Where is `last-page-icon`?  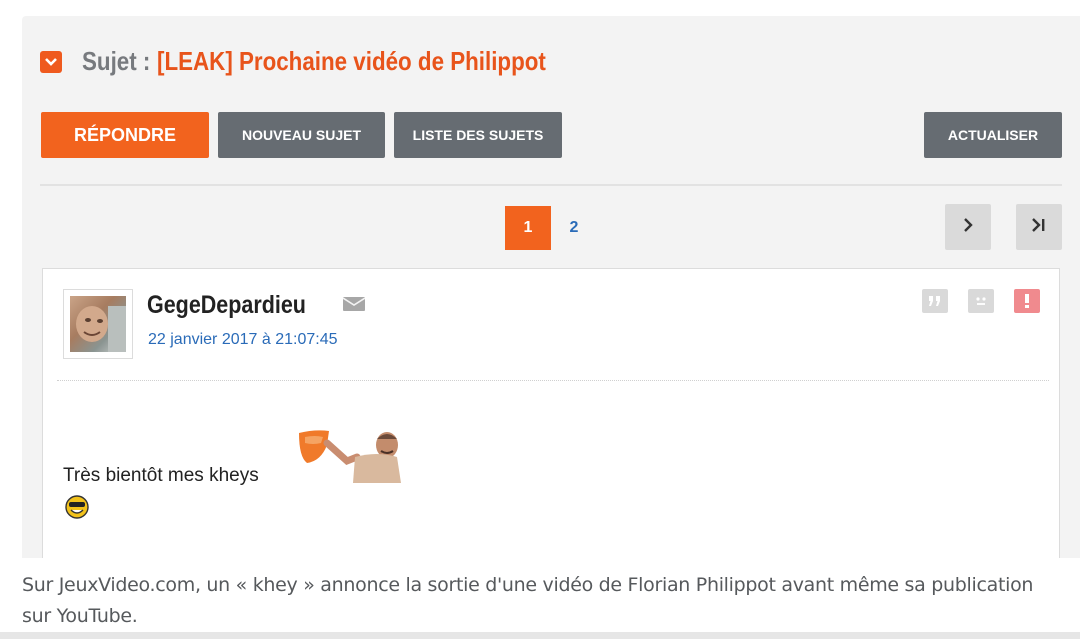
last-page-icon is located at coordinates (1039, 227).